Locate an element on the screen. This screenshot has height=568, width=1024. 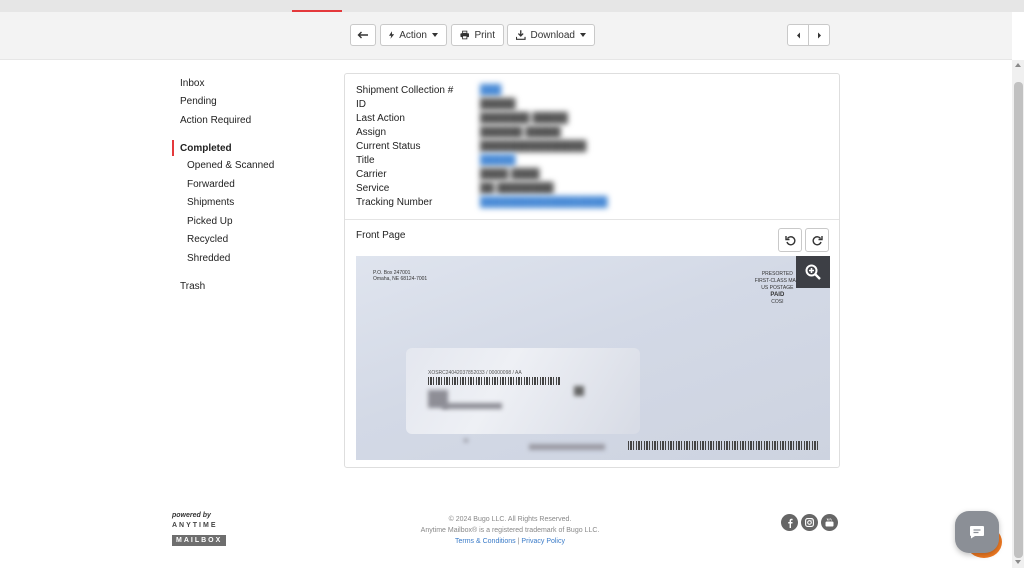
previous-item-button is located at coordinates (798, 35).